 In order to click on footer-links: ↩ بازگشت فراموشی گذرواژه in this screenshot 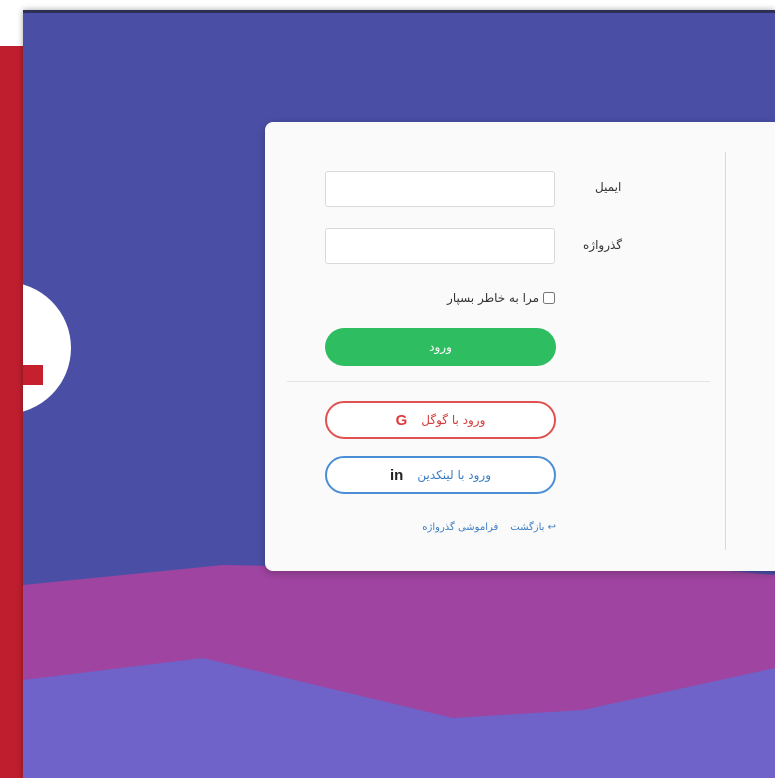, I will do `click(489, 527)`.